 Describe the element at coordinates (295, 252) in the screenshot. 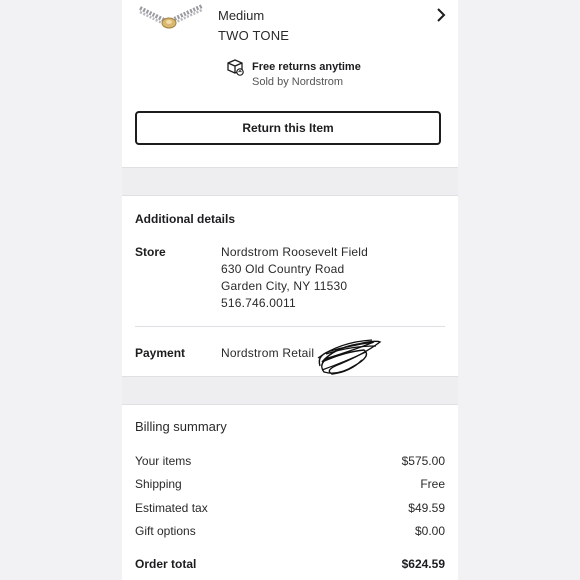

I see `store-name: Nordstrom Roosevelt Field` at that location.